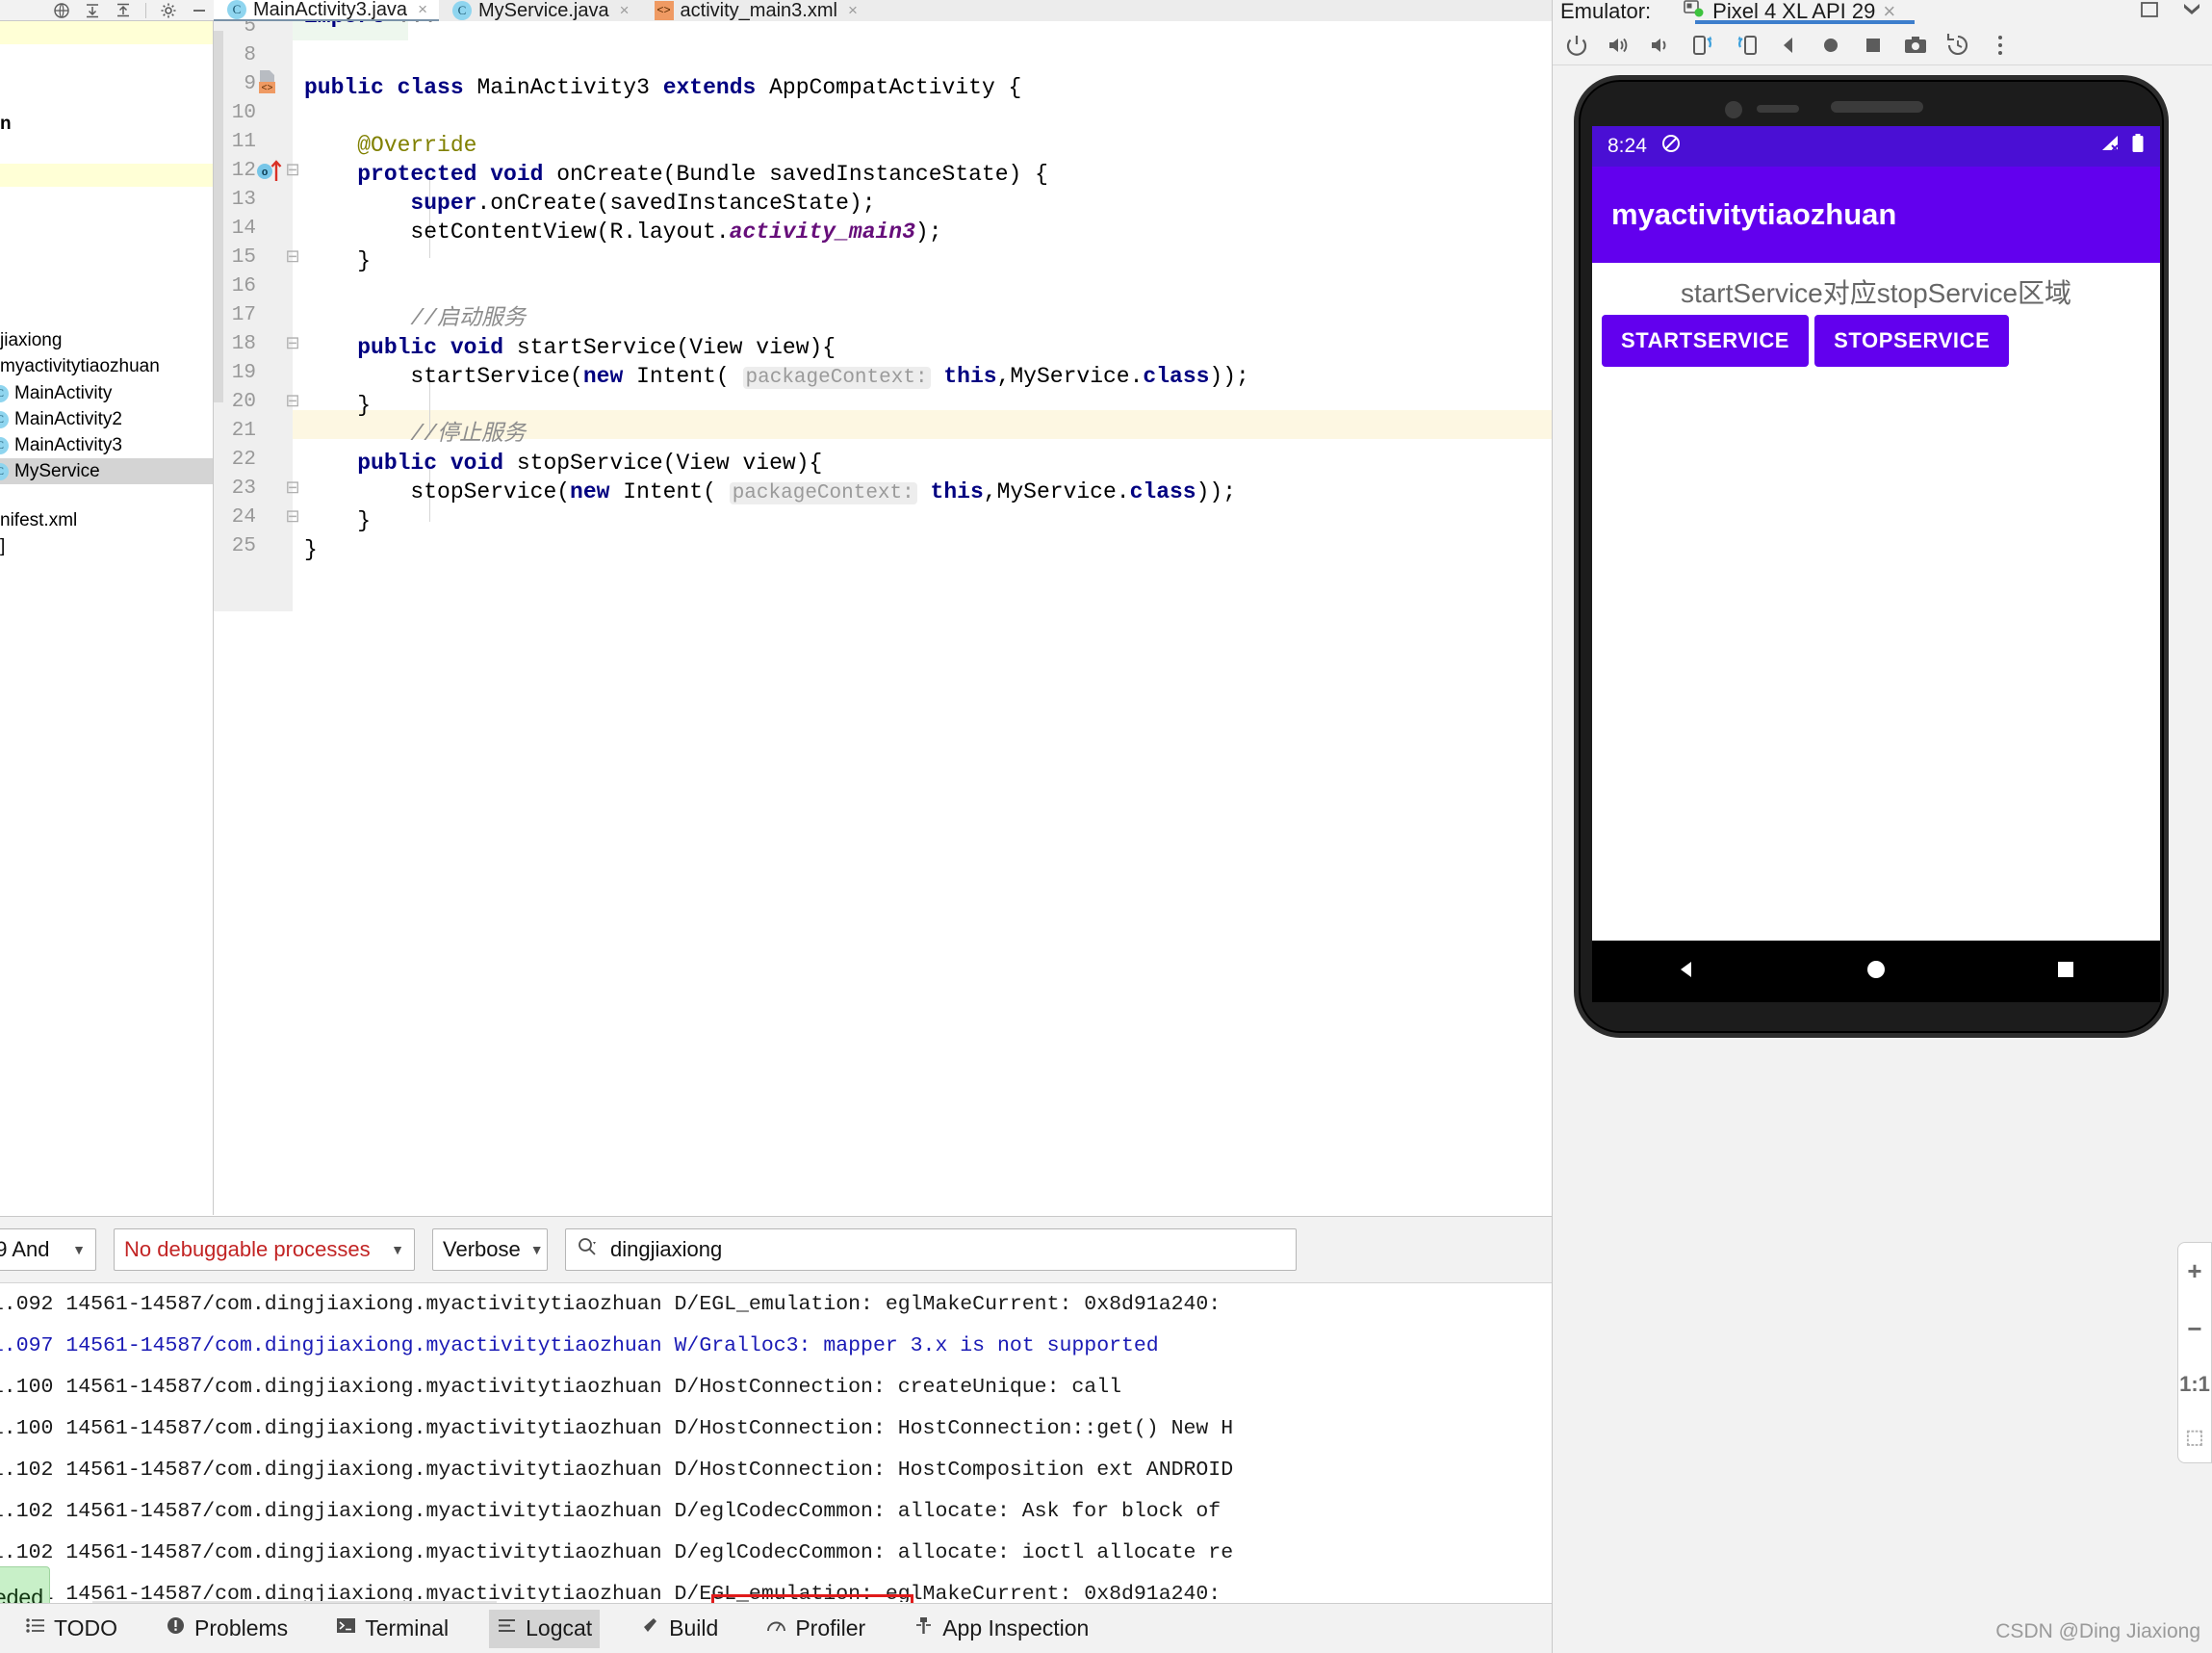  What do you see at coordinates (482, 1249) in the screenshot?
I see `log-level-value: Verbose` at bounding box center [482, 1249].